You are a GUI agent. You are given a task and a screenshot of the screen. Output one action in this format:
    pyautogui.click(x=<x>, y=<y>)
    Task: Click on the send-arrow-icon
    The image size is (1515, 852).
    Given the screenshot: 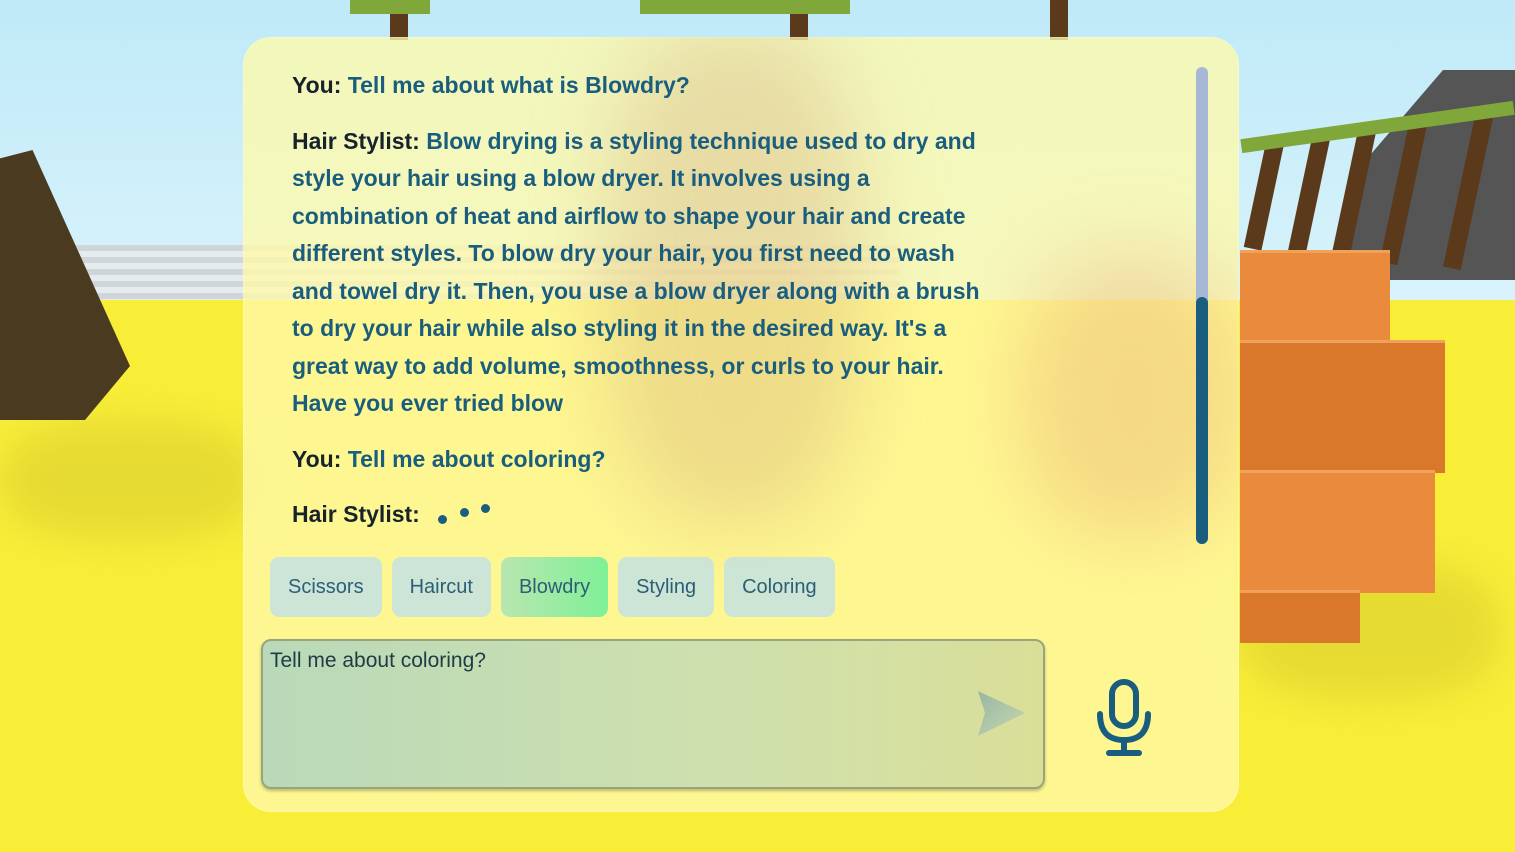 What is the action you would take?
    pyautogui.click(x=1001, y=713)
    